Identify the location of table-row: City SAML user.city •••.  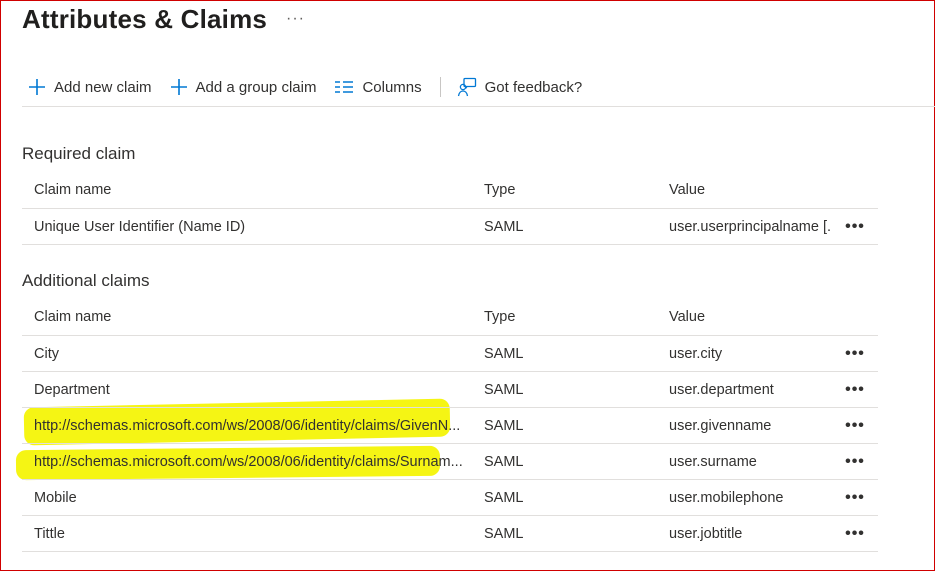
(450, 353).